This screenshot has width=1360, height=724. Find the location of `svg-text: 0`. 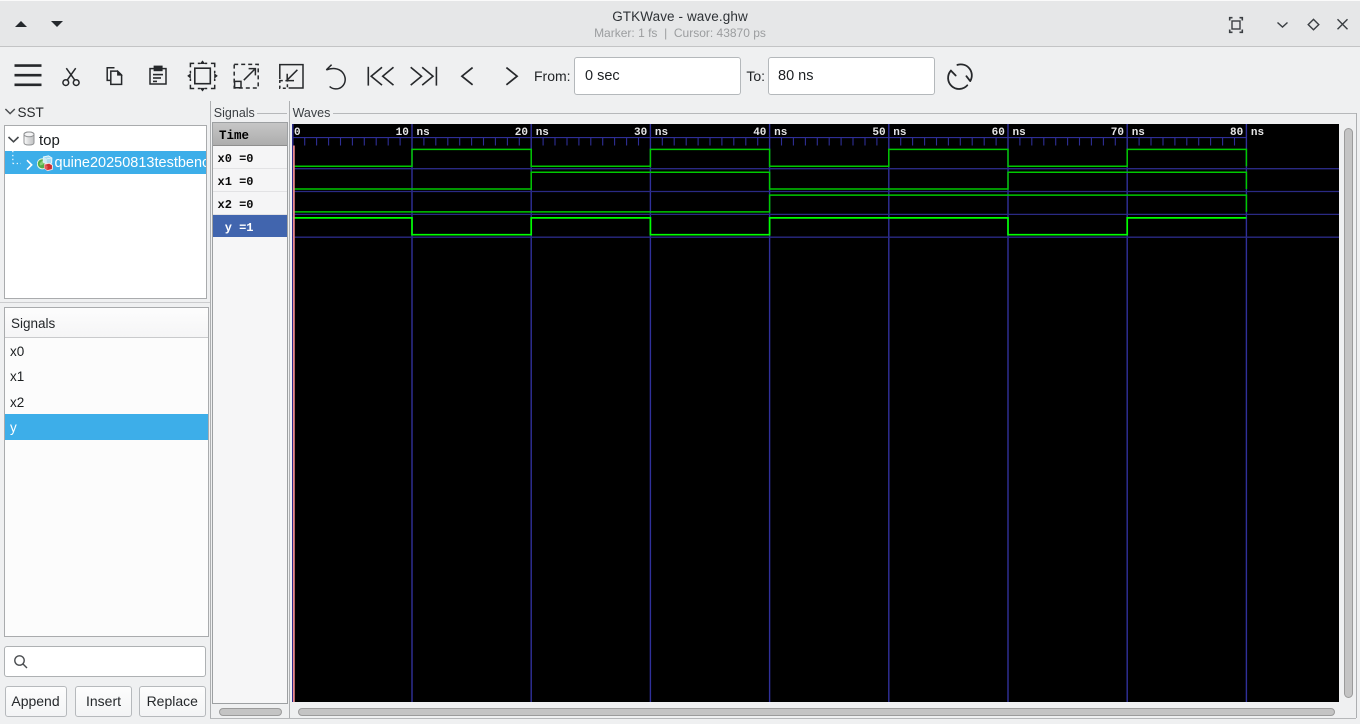

svg-text: 0 is located at coordinates (297, 133).